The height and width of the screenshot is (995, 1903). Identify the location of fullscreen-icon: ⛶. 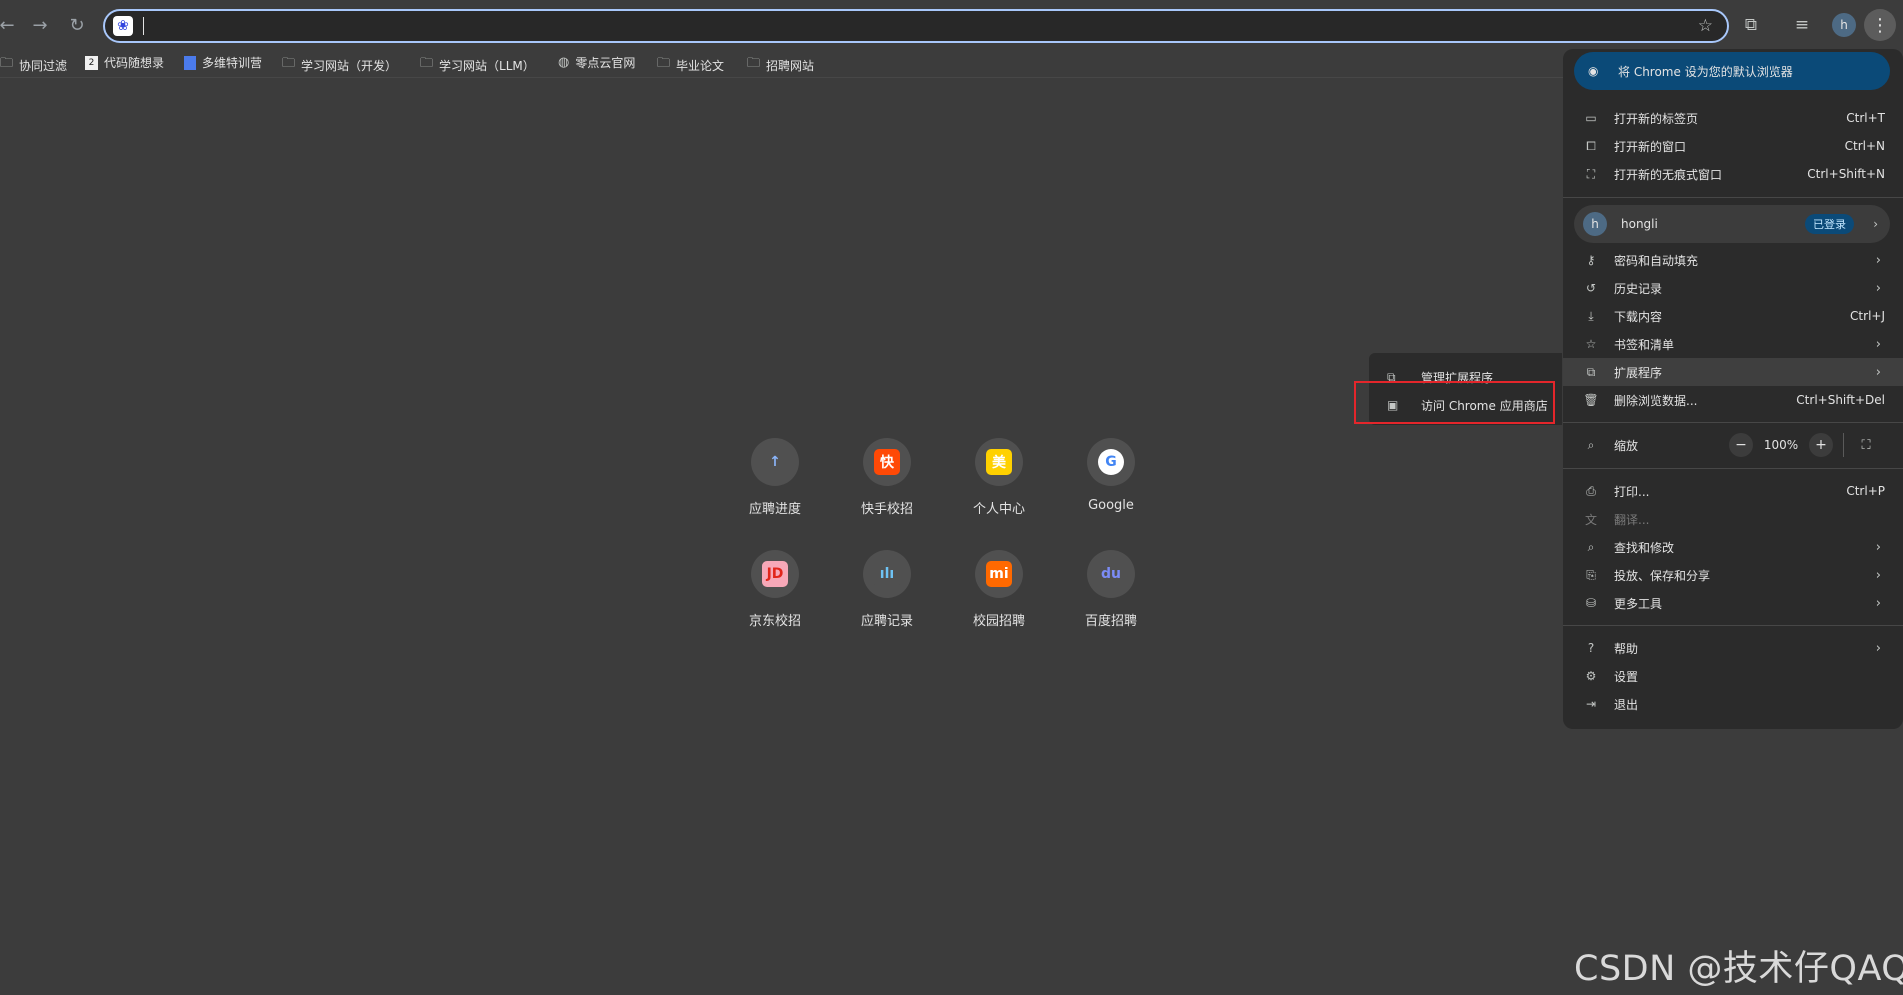
(1866, 445).